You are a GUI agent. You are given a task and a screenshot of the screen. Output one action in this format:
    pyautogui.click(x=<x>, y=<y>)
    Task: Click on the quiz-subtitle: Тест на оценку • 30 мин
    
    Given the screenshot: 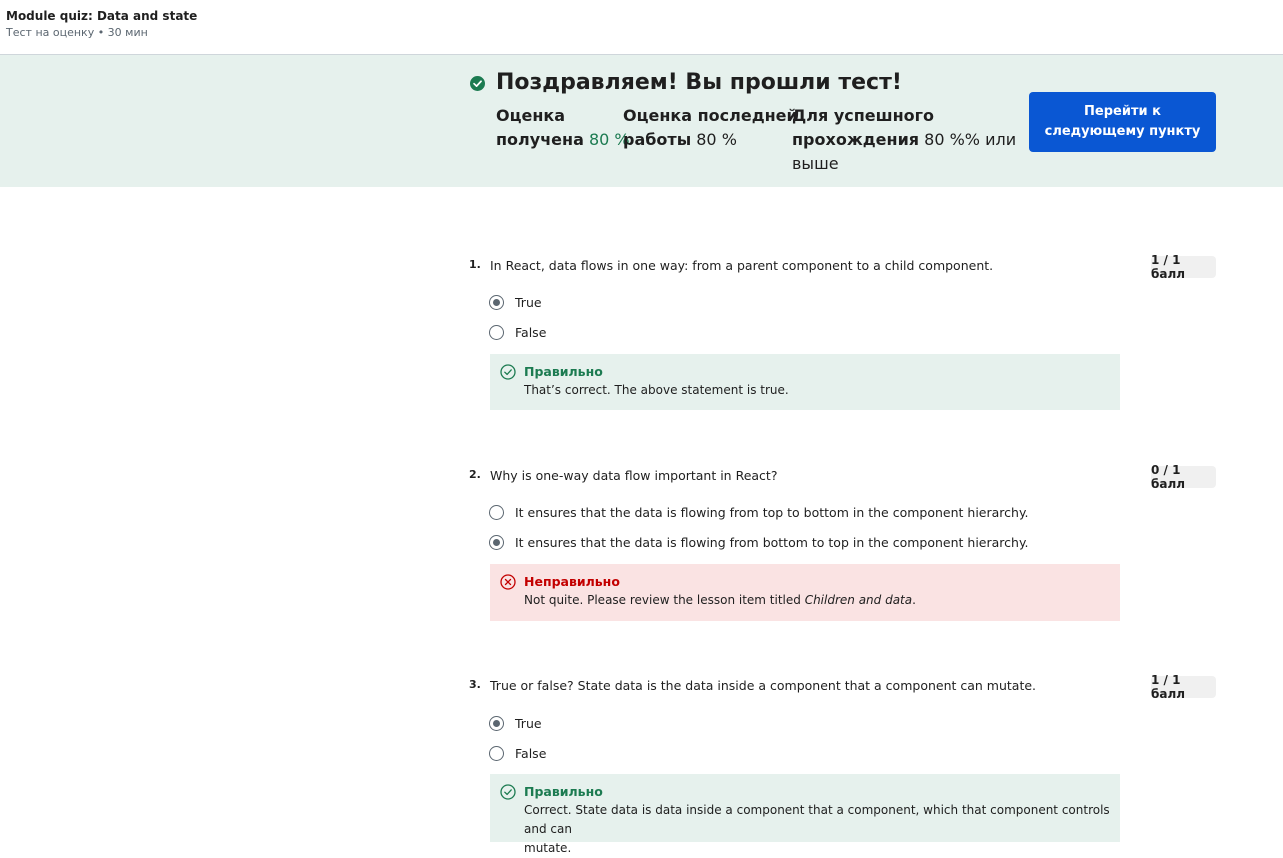 What is the action you would take?
    pyautogui.click(x=77, y=32)
    